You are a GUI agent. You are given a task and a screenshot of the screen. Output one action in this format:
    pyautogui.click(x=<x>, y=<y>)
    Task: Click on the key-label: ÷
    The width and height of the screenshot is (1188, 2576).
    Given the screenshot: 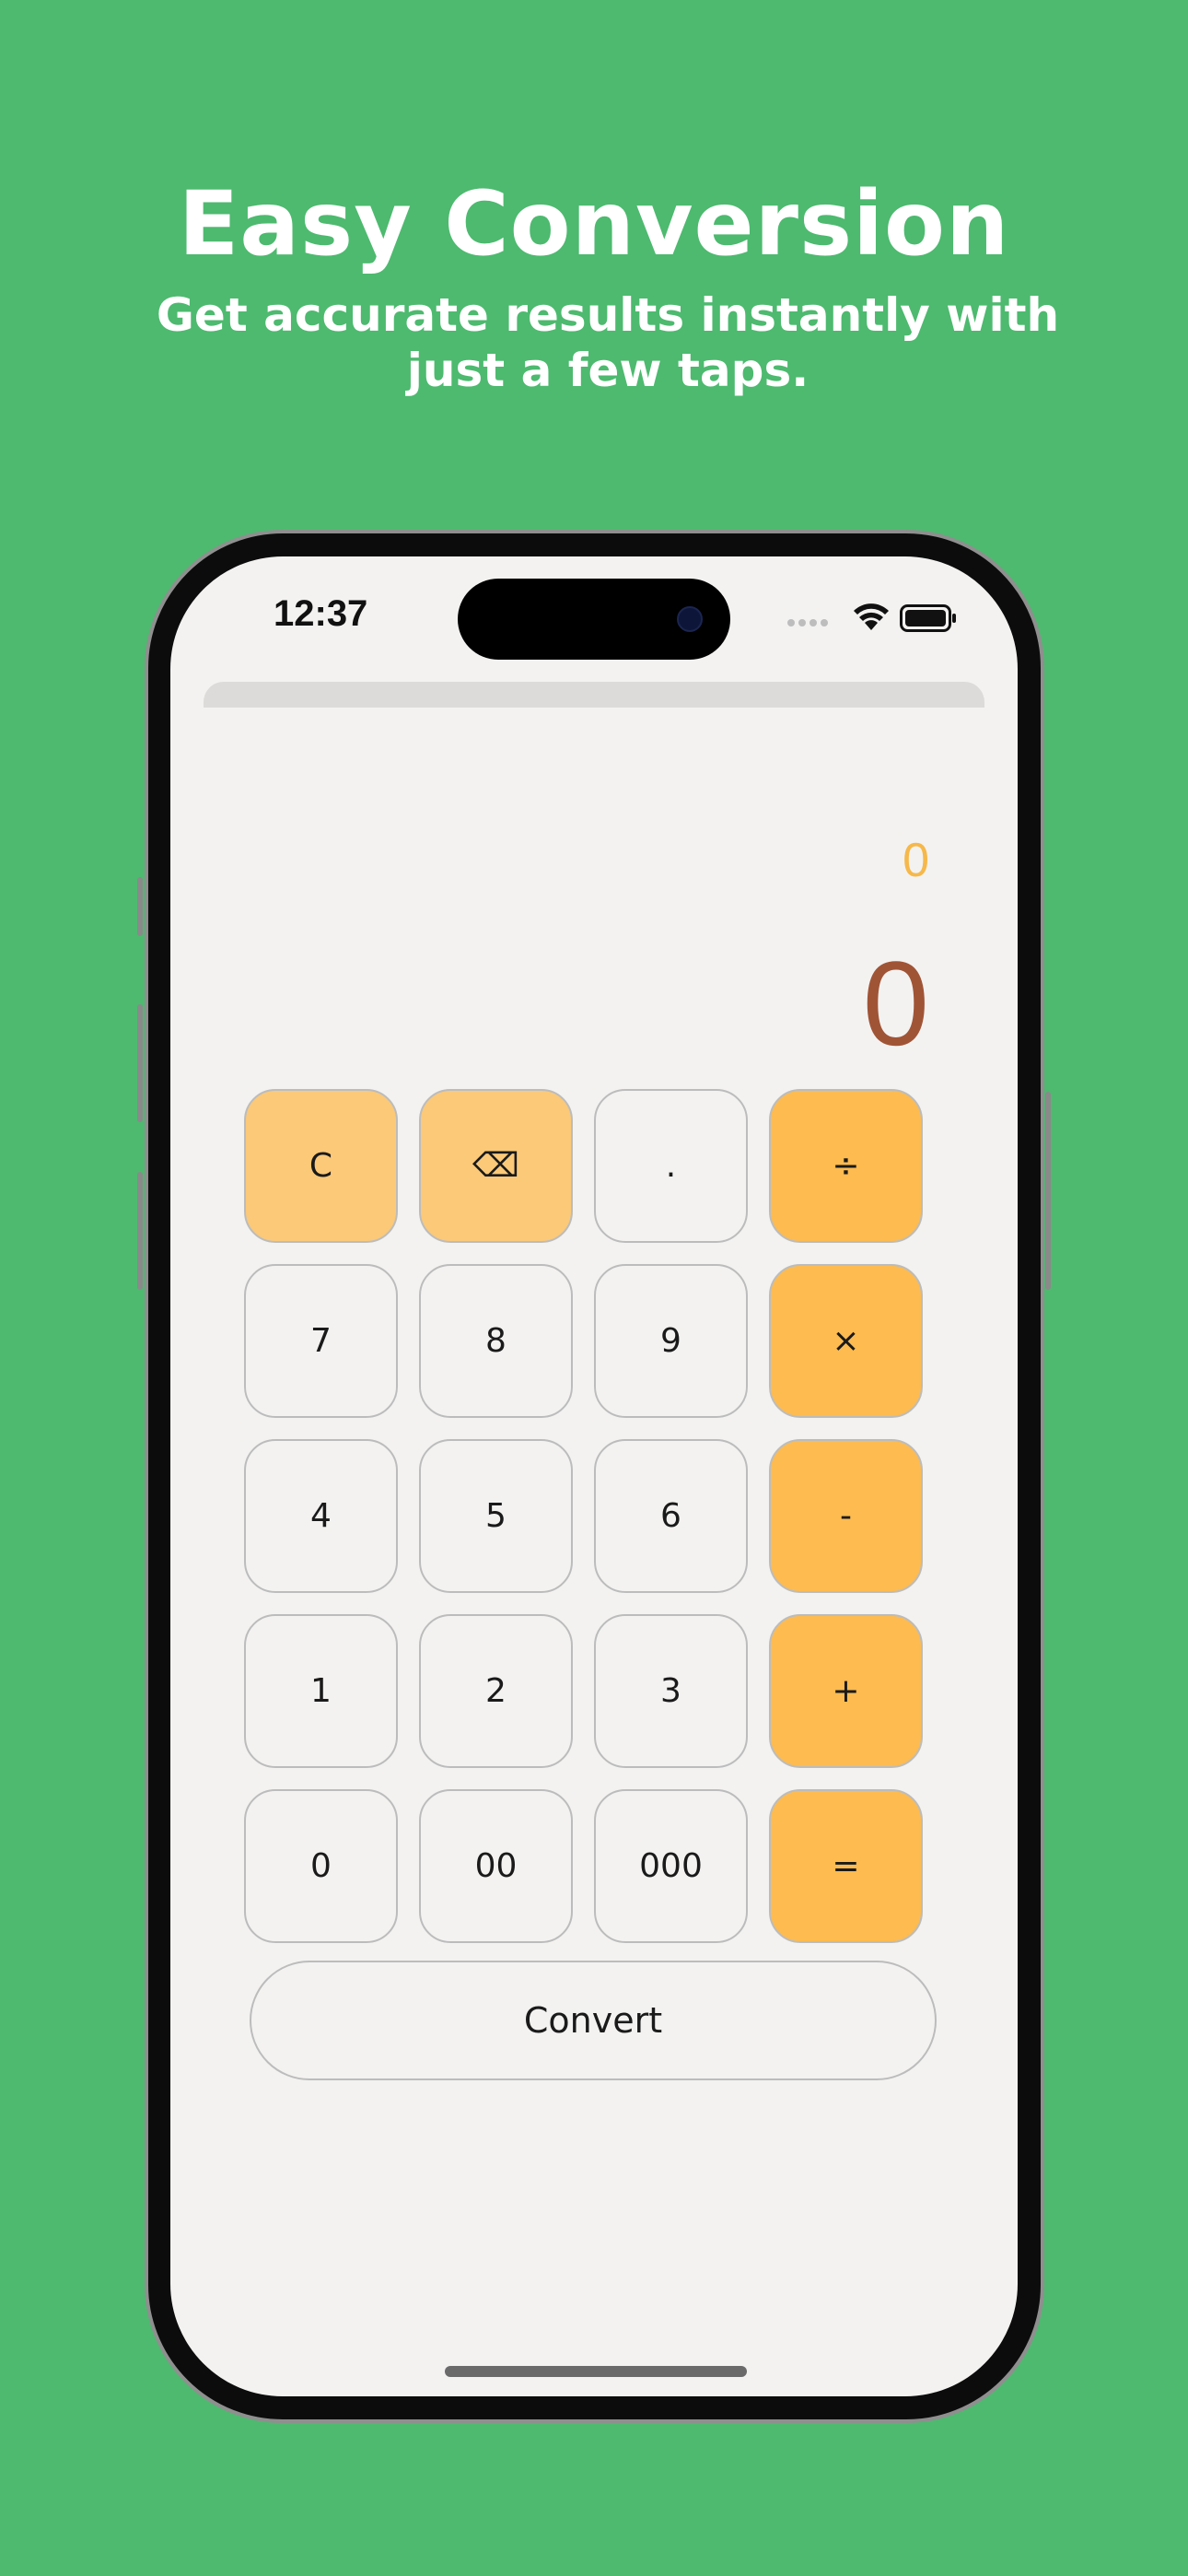 What is the action you would take?
    pyautogui.click(x=846, y=1166)
    